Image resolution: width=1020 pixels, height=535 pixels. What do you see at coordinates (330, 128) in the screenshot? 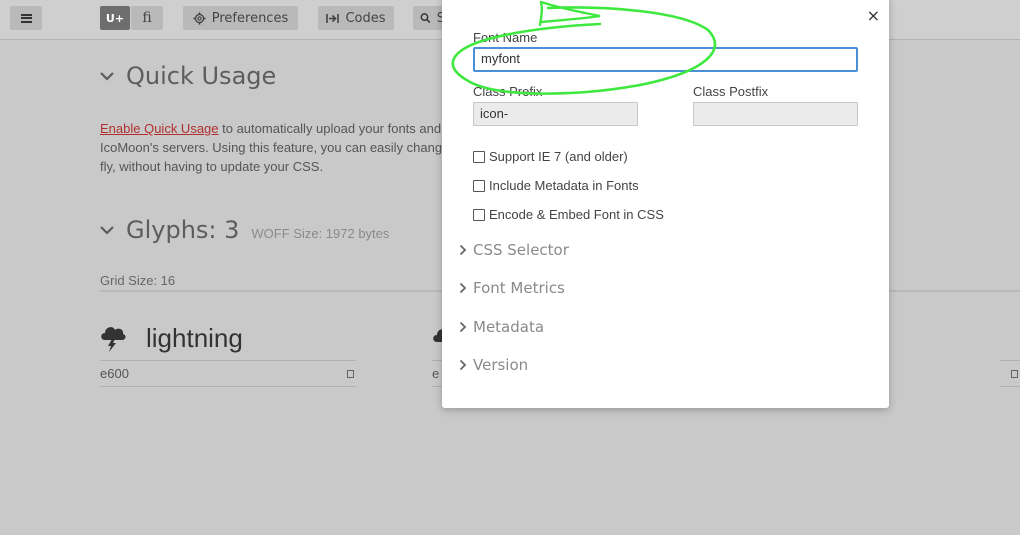
I see `quick-usage-line1: to automatically upload your fonts and` at bounding box center [330, 128].